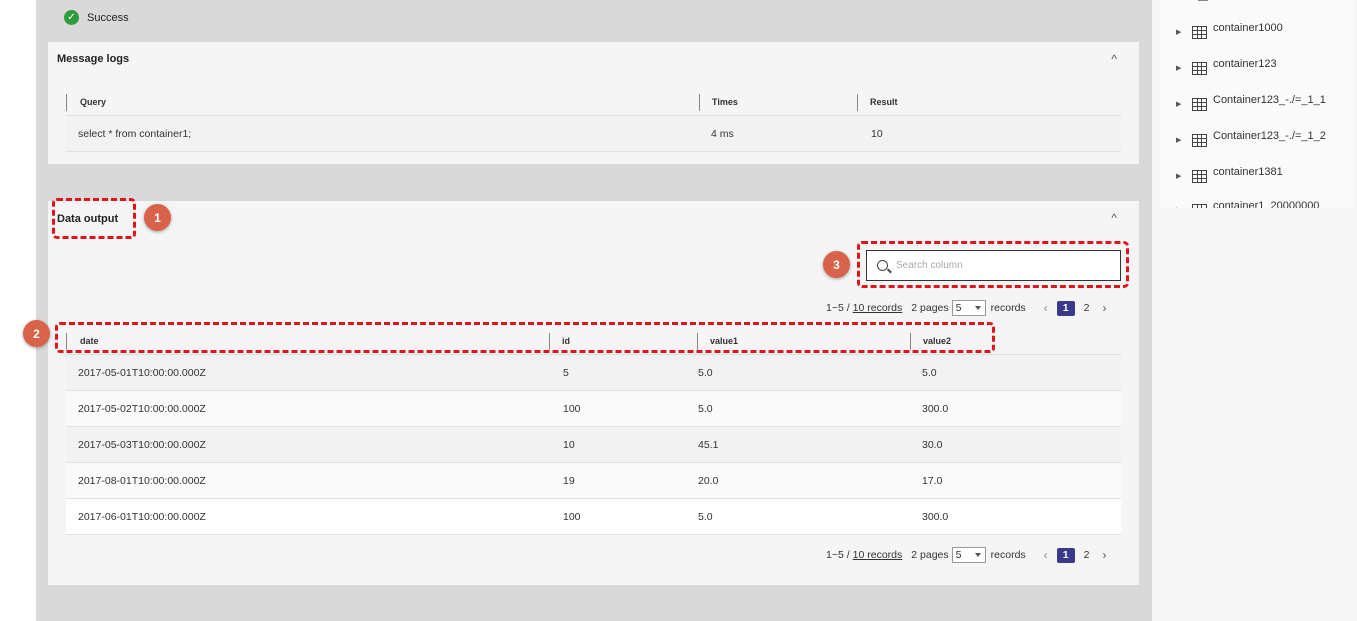 Image resolution: width=1357 pixels, height=621 pixels. Describe the element at coordinates (593, 481) in the screenshot. I see `table-row: 2017-08-01T10:00:00.000Z 19 20.0 17.0` at that location.